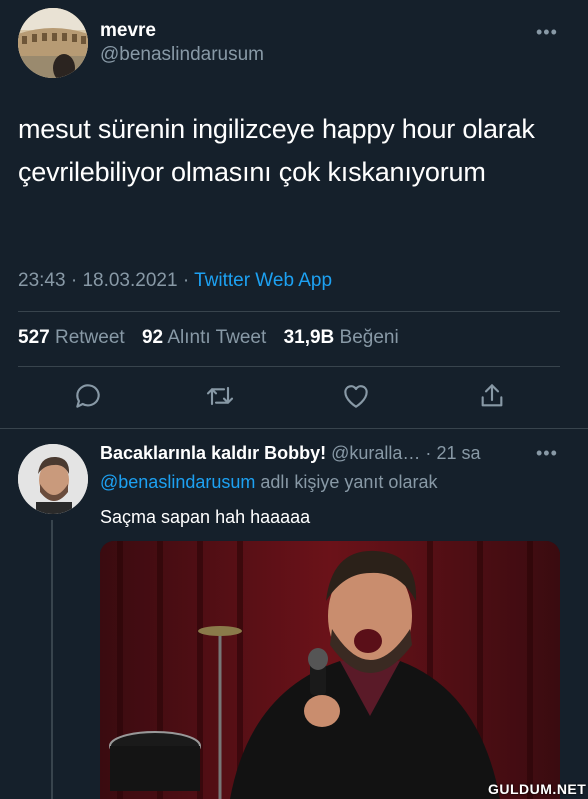 The height and width of the screenshot is (799, 588). What do you see at coordinates (88, 396) in the screenshot?
I see `reply-icon` at bounding box center [88, 396].